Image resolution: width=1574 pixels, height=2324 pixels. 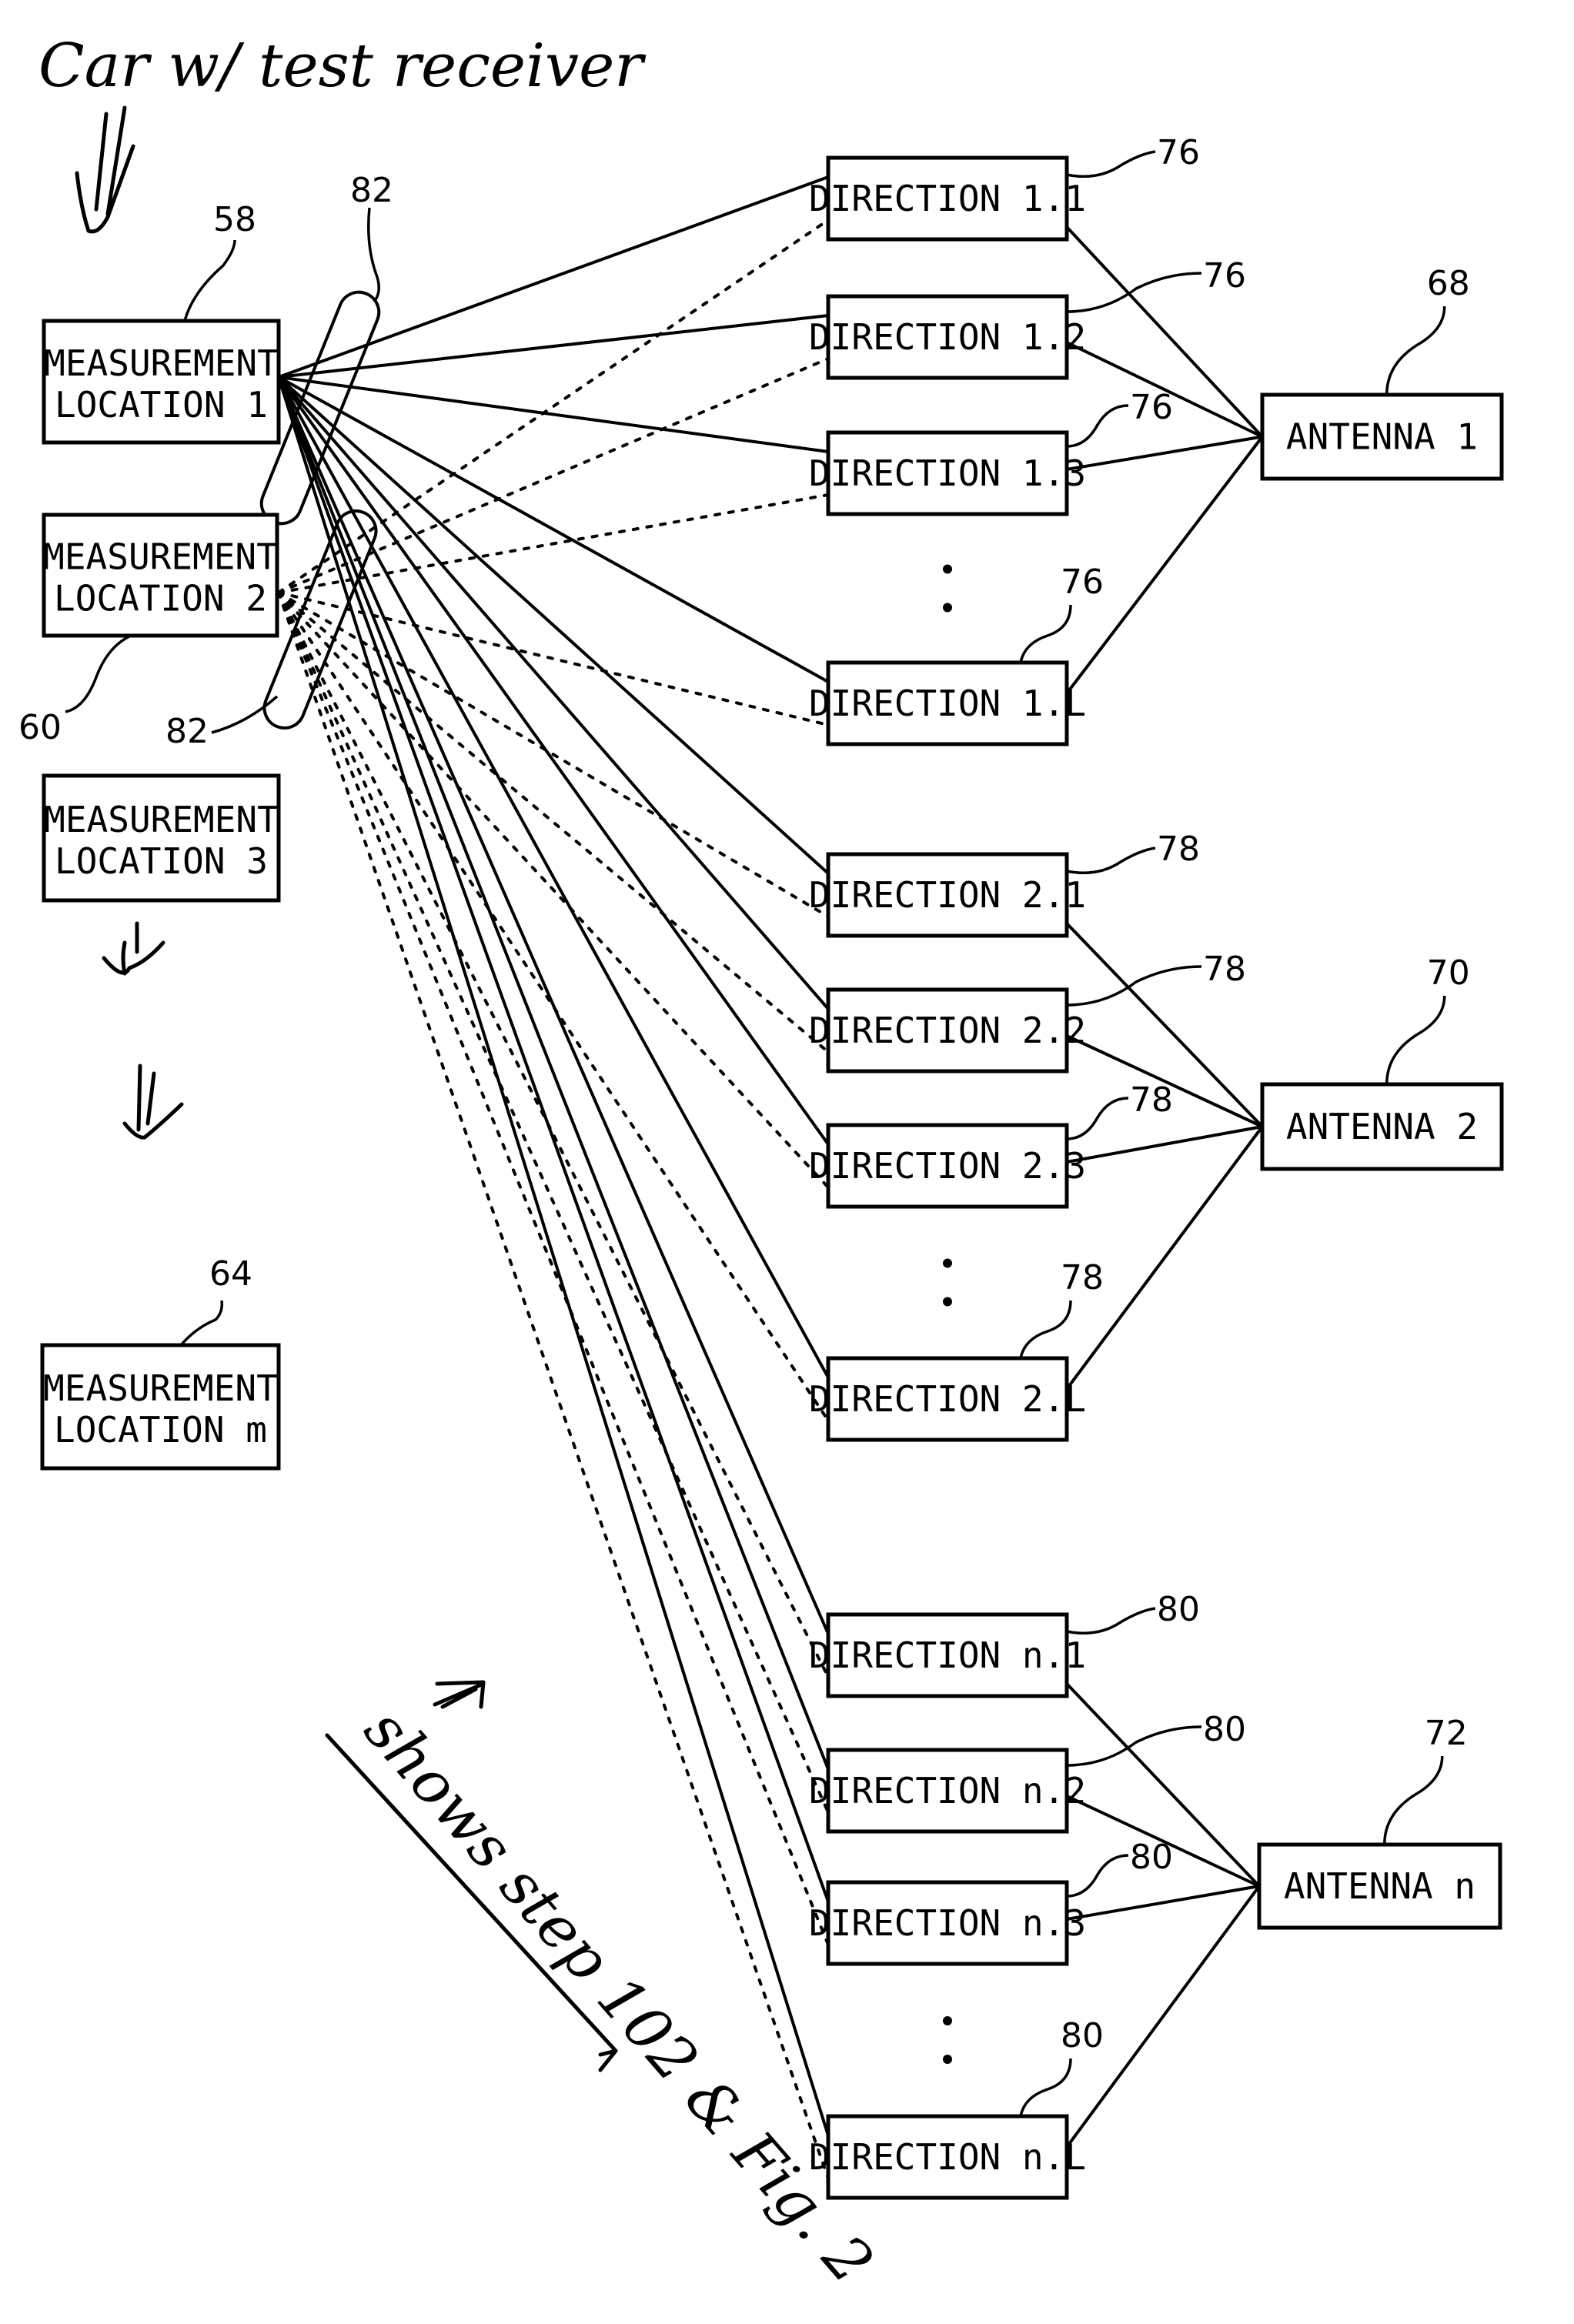 I want to click on direction-label: DIRECTION 2.1, so click(x=947, y=895).